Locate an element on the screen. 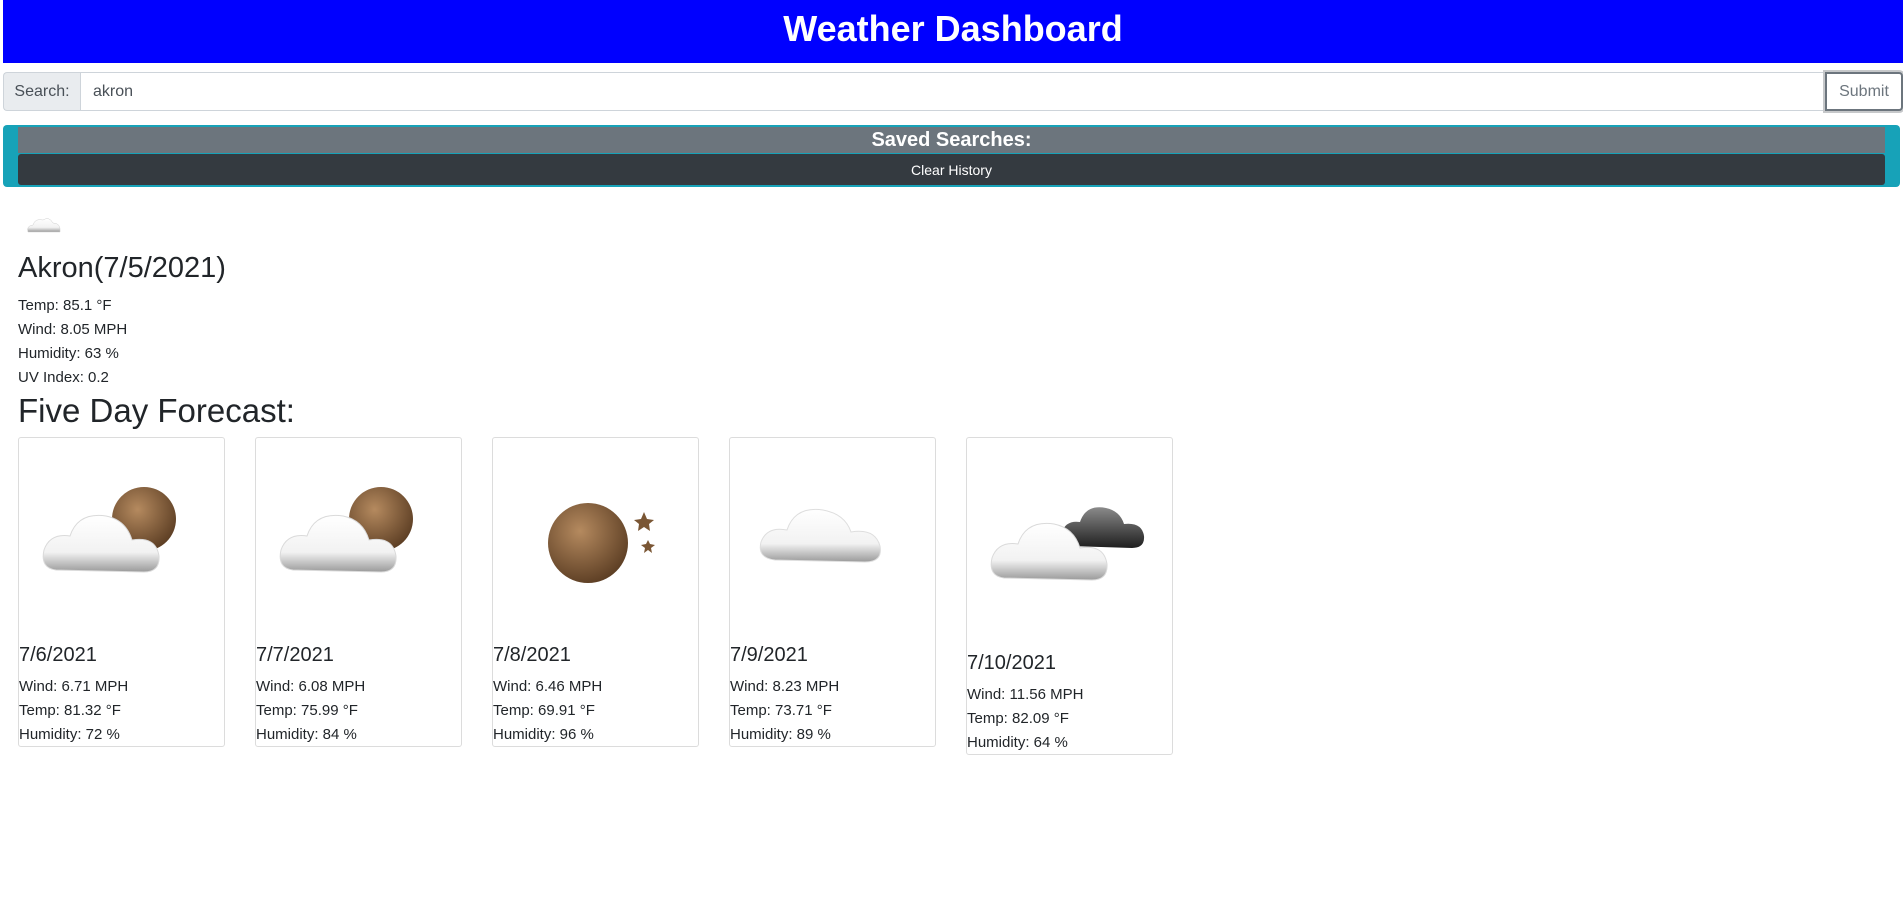 This screenshot has width=1903, height=923. forecast-humidity: Humidity: 96 % is located at coordinates (543, 734).